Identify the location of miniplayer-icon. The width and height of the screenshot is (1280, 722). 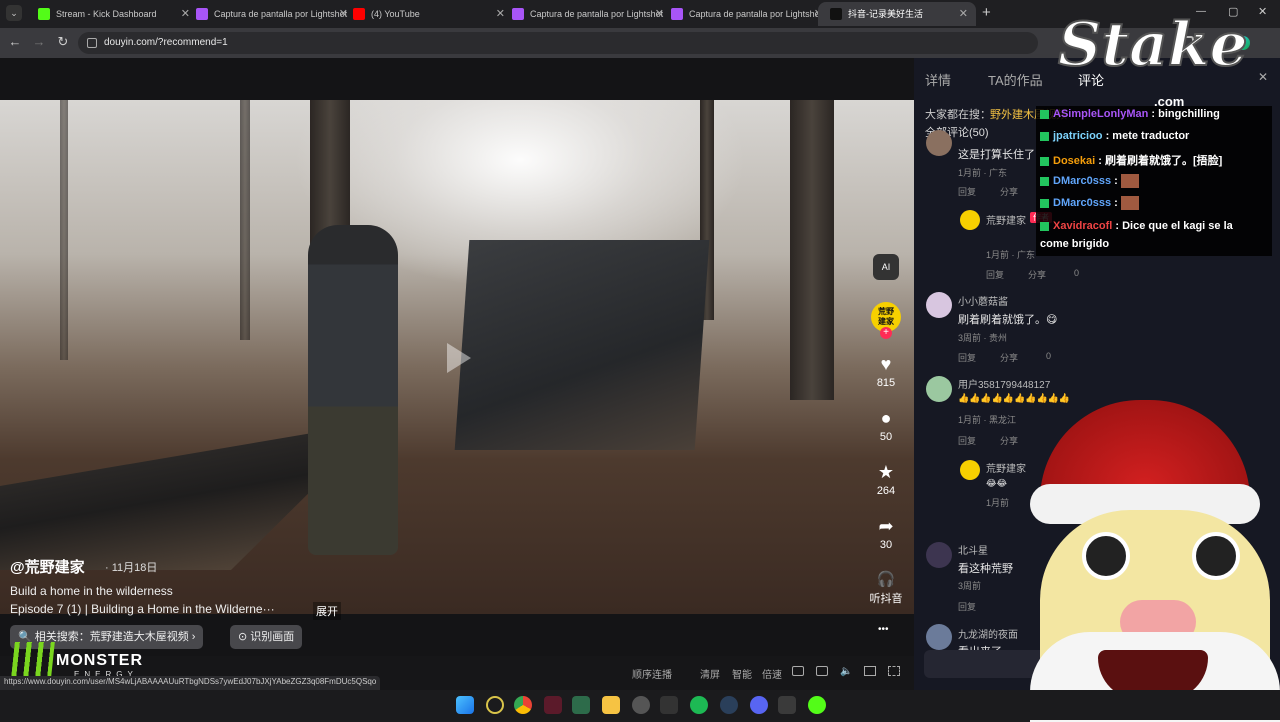
(822, 671).